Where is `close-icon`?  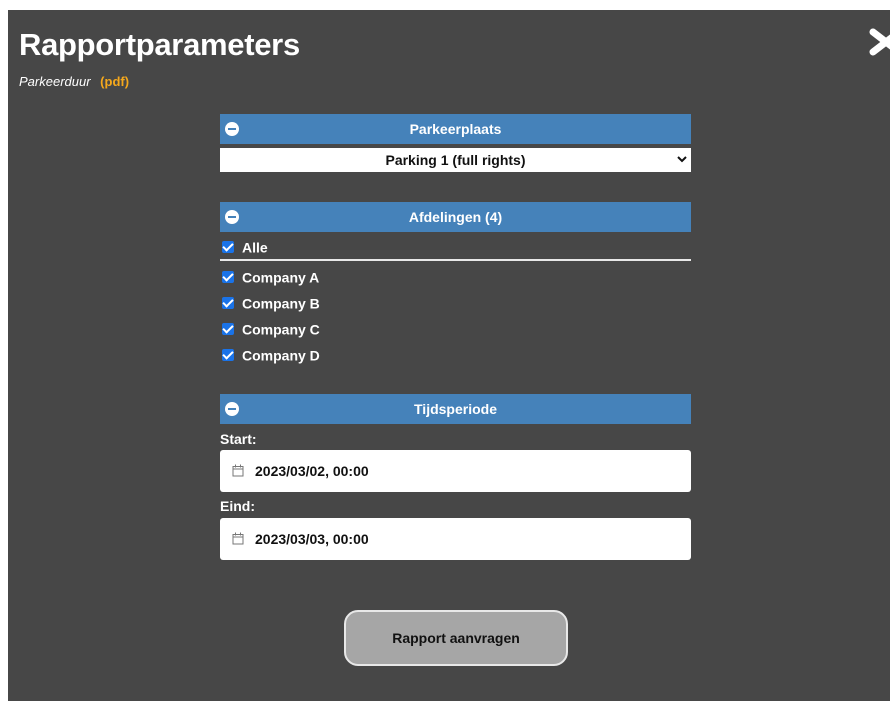
close-icon is located at coordinates (879, 42).